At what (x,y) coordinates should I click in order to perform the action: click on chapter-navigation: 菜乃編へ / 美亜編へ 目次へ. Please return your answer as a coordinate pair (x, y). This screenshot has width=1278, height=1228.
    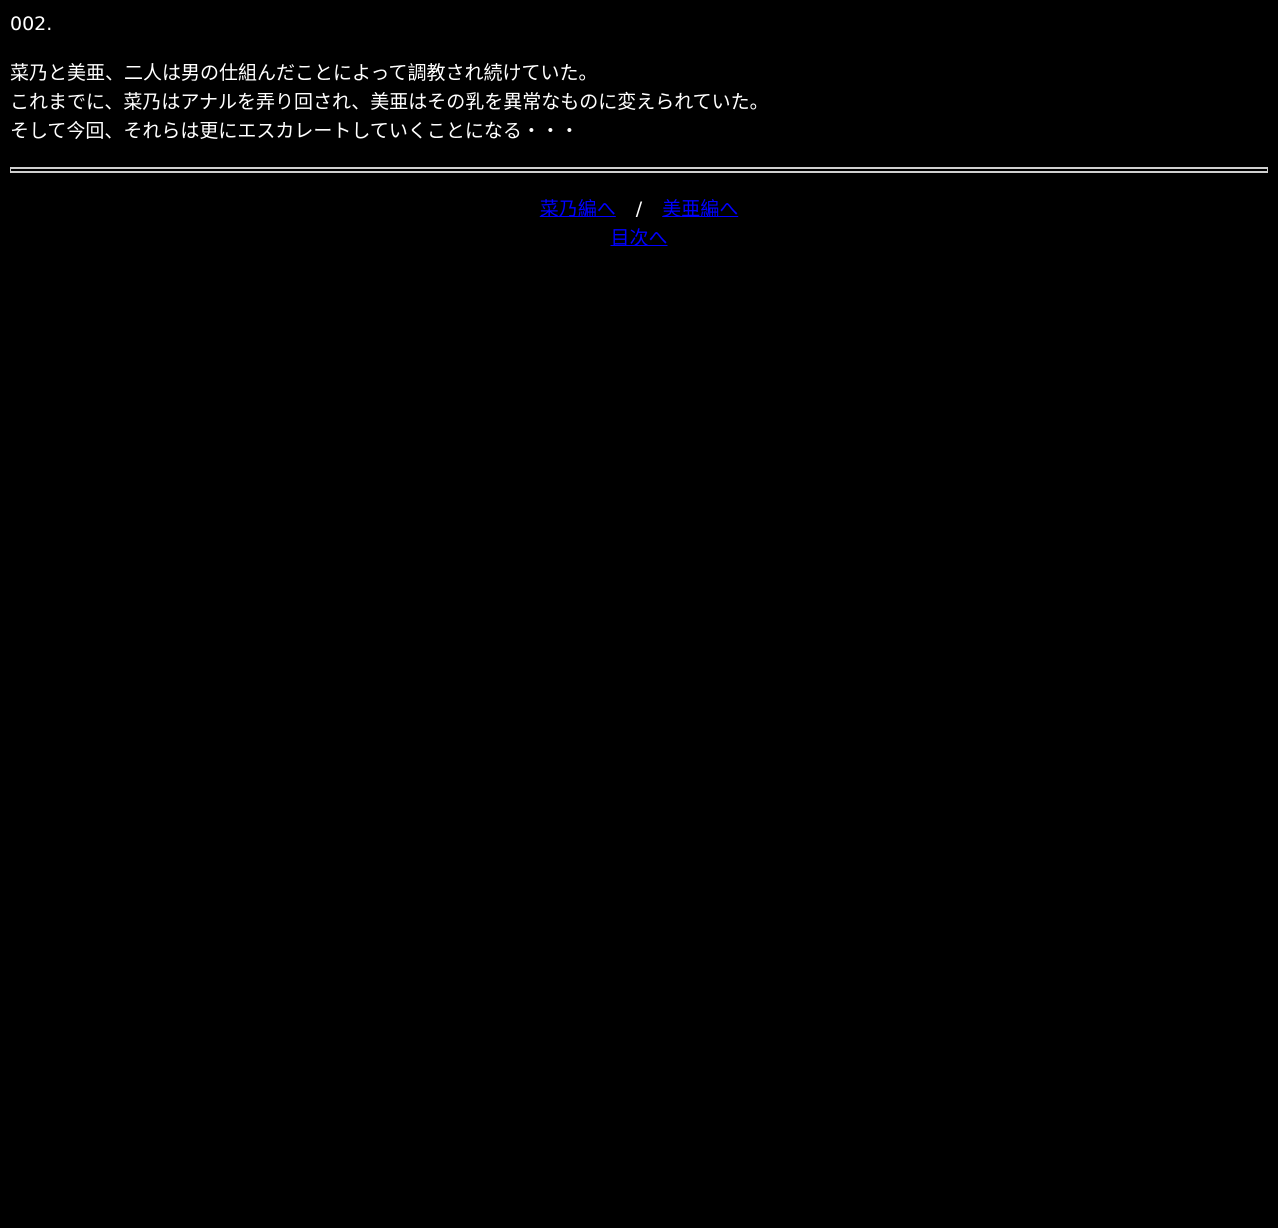
    Looking at the image, I should click on (639, 224).